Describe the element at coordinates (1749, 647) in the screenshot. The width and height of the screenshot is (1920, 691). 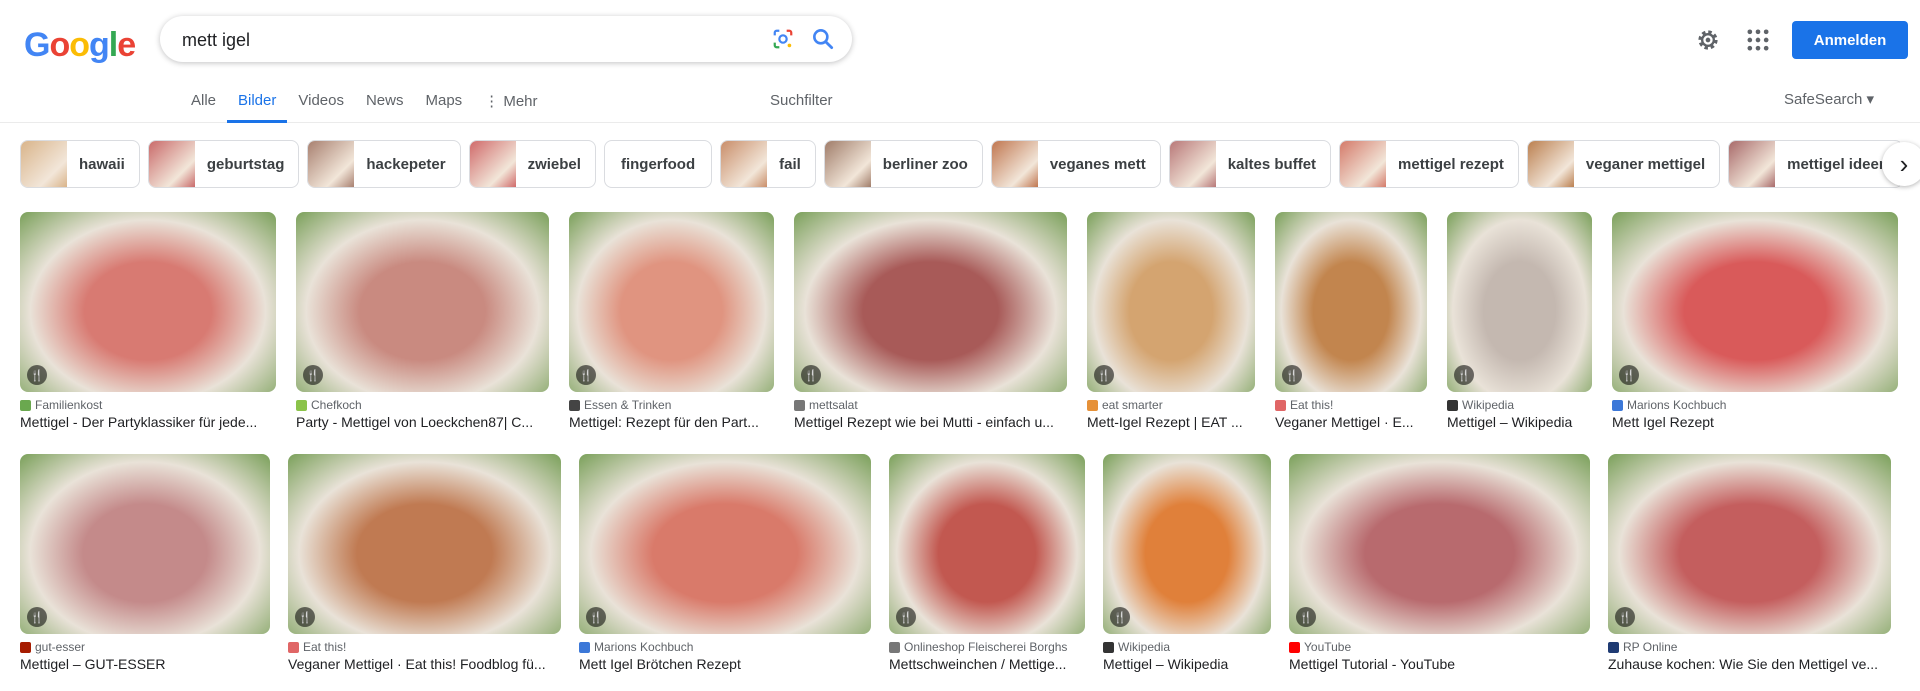
I see `result-source: RP Online` at that location.